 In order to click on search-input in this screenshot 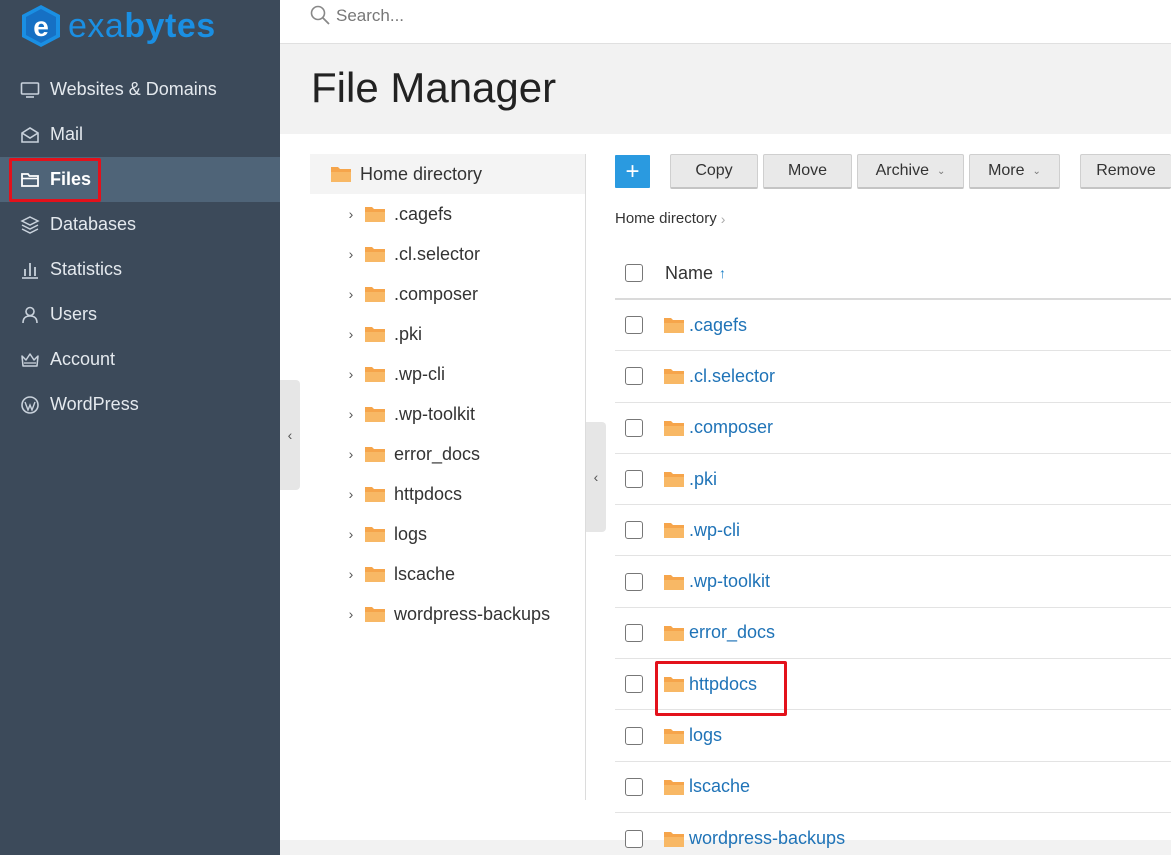, I will do `click(536, 16)`.